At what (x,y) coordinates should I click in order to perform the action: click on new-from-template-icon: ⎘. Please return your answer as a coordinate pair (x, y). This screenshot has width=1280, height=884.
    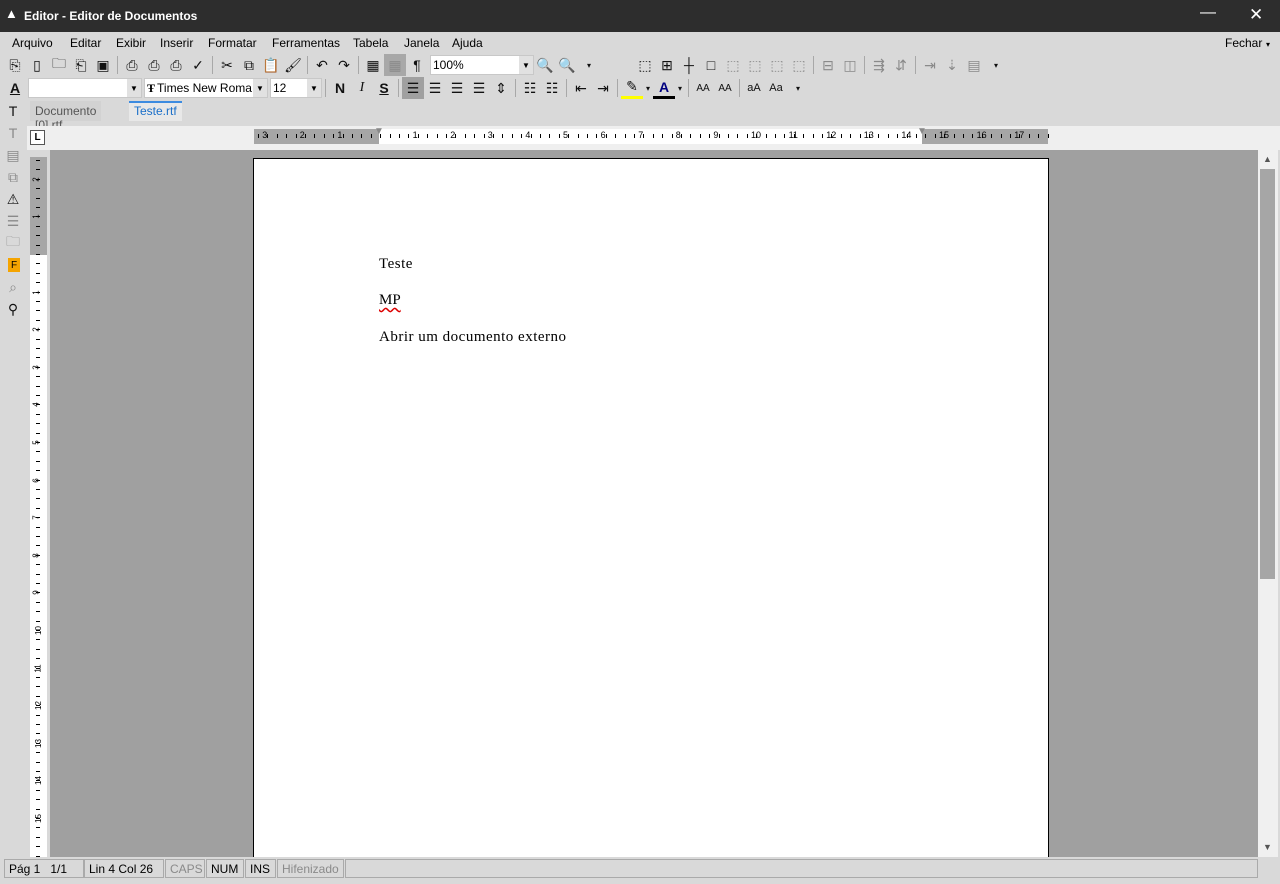
    Looking at the image, I should click on (15, 65).